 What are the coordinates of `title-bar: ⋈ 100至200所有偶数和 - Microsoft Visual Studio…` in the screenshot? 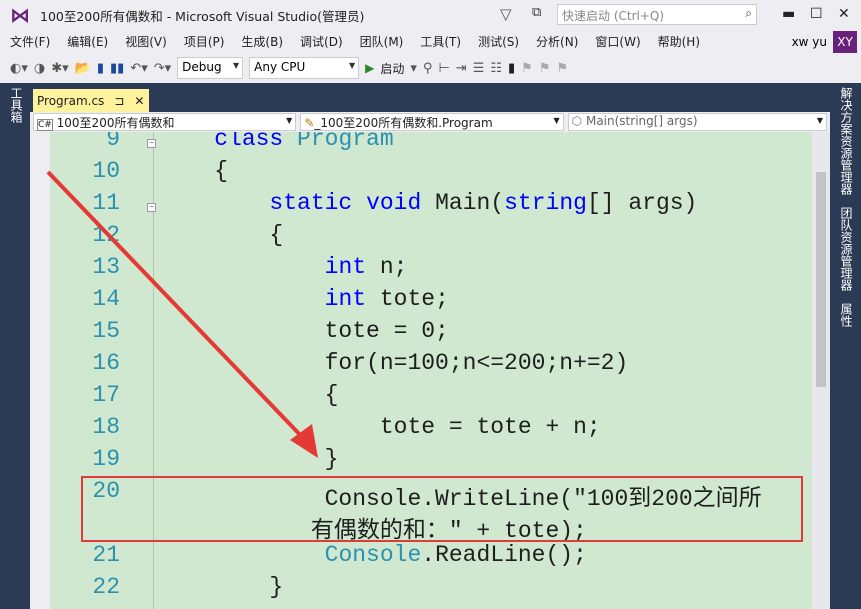 It's located at (430, 15).